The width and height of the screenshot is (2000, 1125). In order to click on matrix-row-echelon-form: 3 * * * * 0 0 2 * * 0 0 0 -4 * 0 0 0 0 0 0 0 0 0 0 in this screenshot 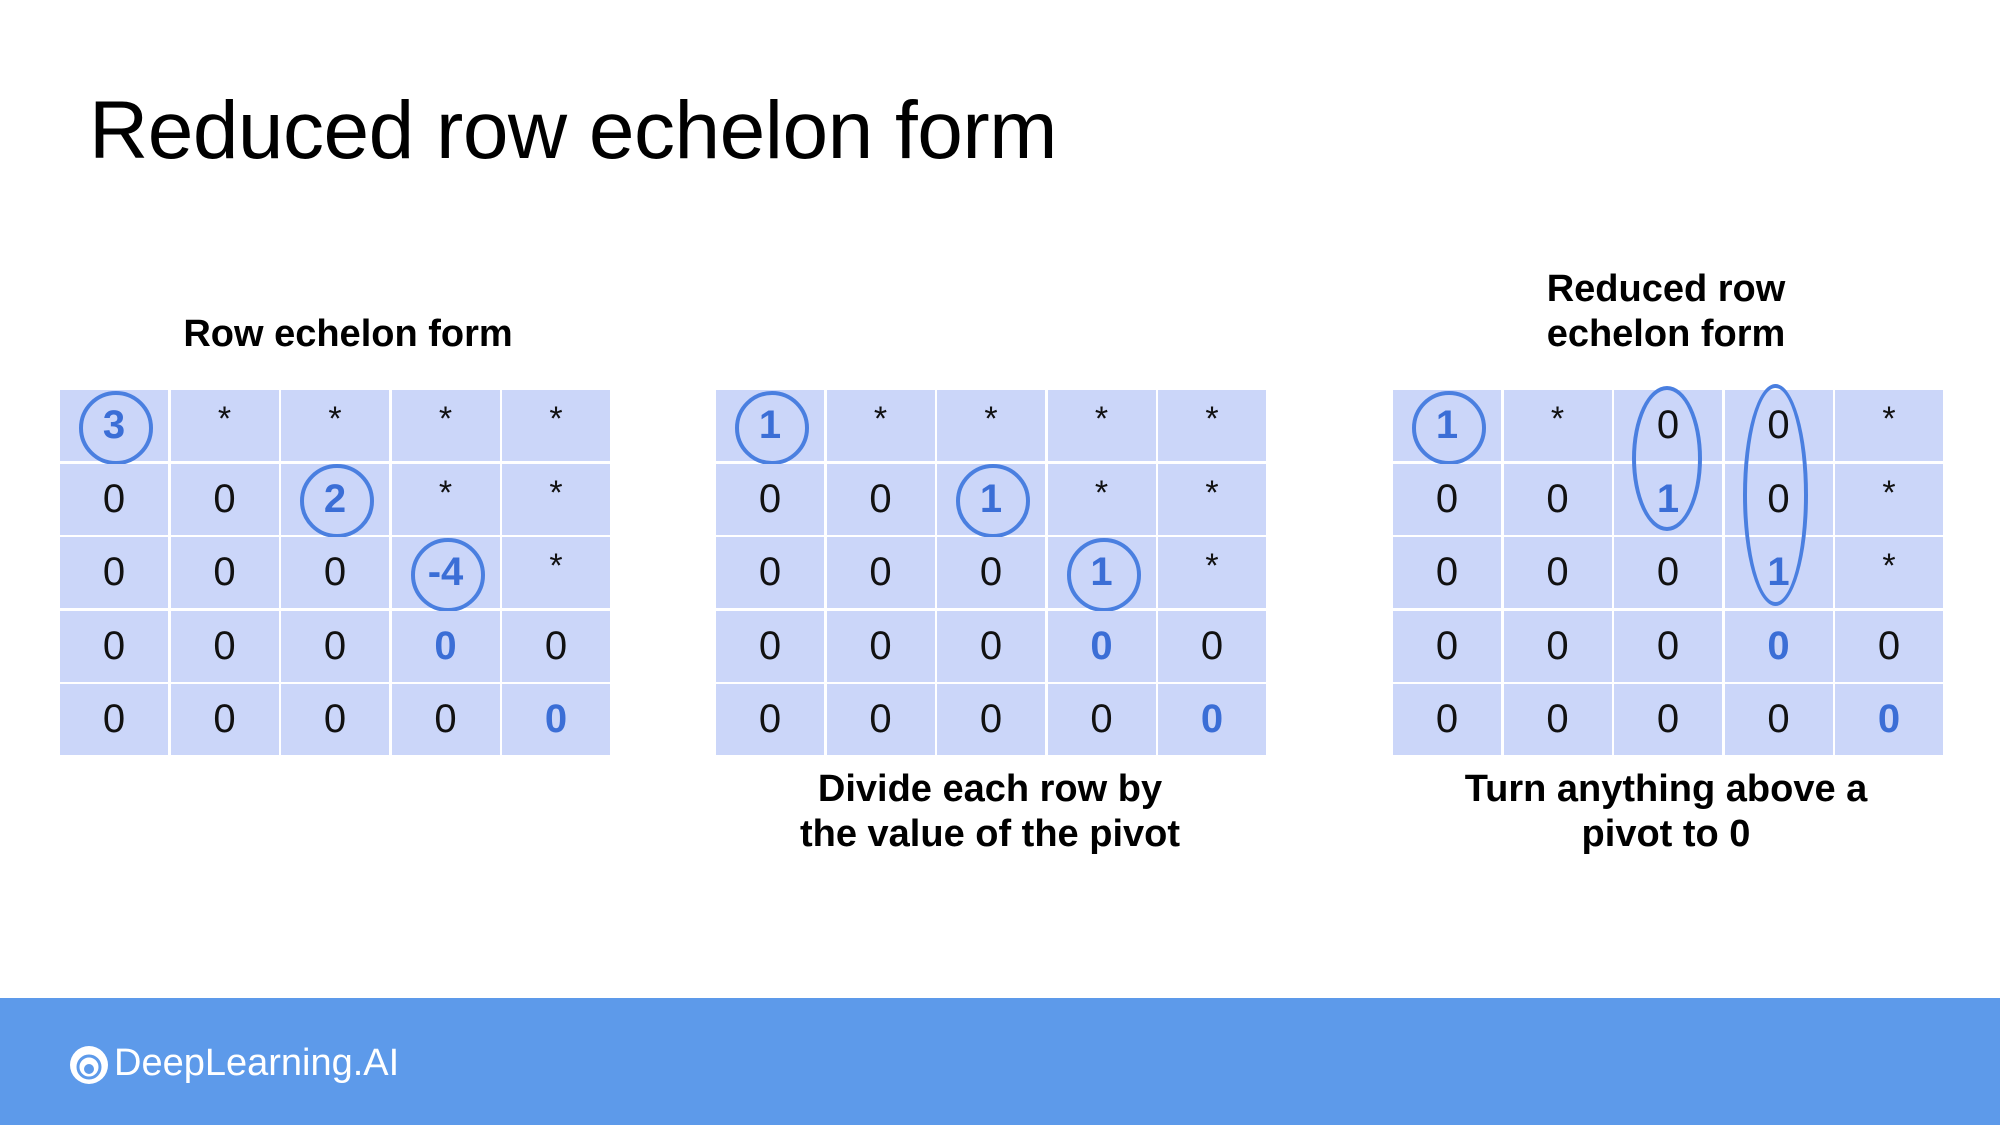, I will do `click(335, 572)`.